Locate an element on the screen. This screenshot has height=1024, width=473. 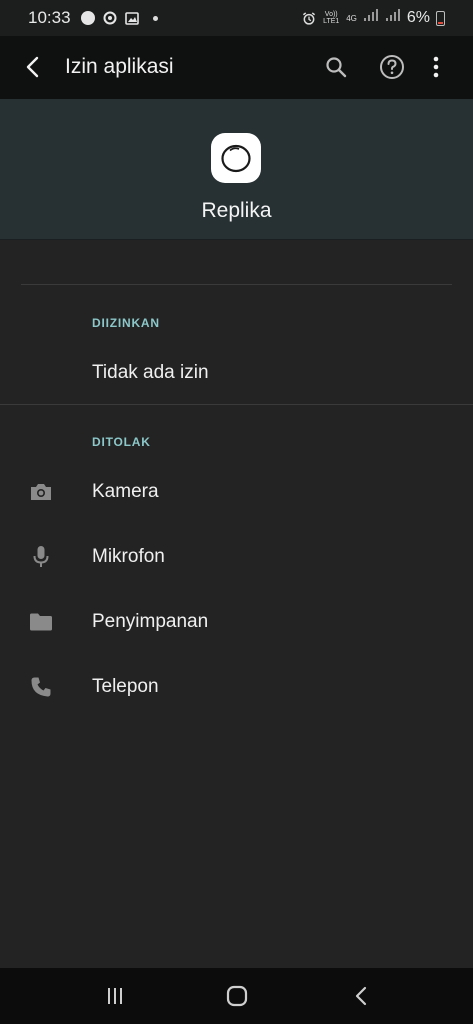
permission-row-camera: Kamera is located at coordinates (236, 492).